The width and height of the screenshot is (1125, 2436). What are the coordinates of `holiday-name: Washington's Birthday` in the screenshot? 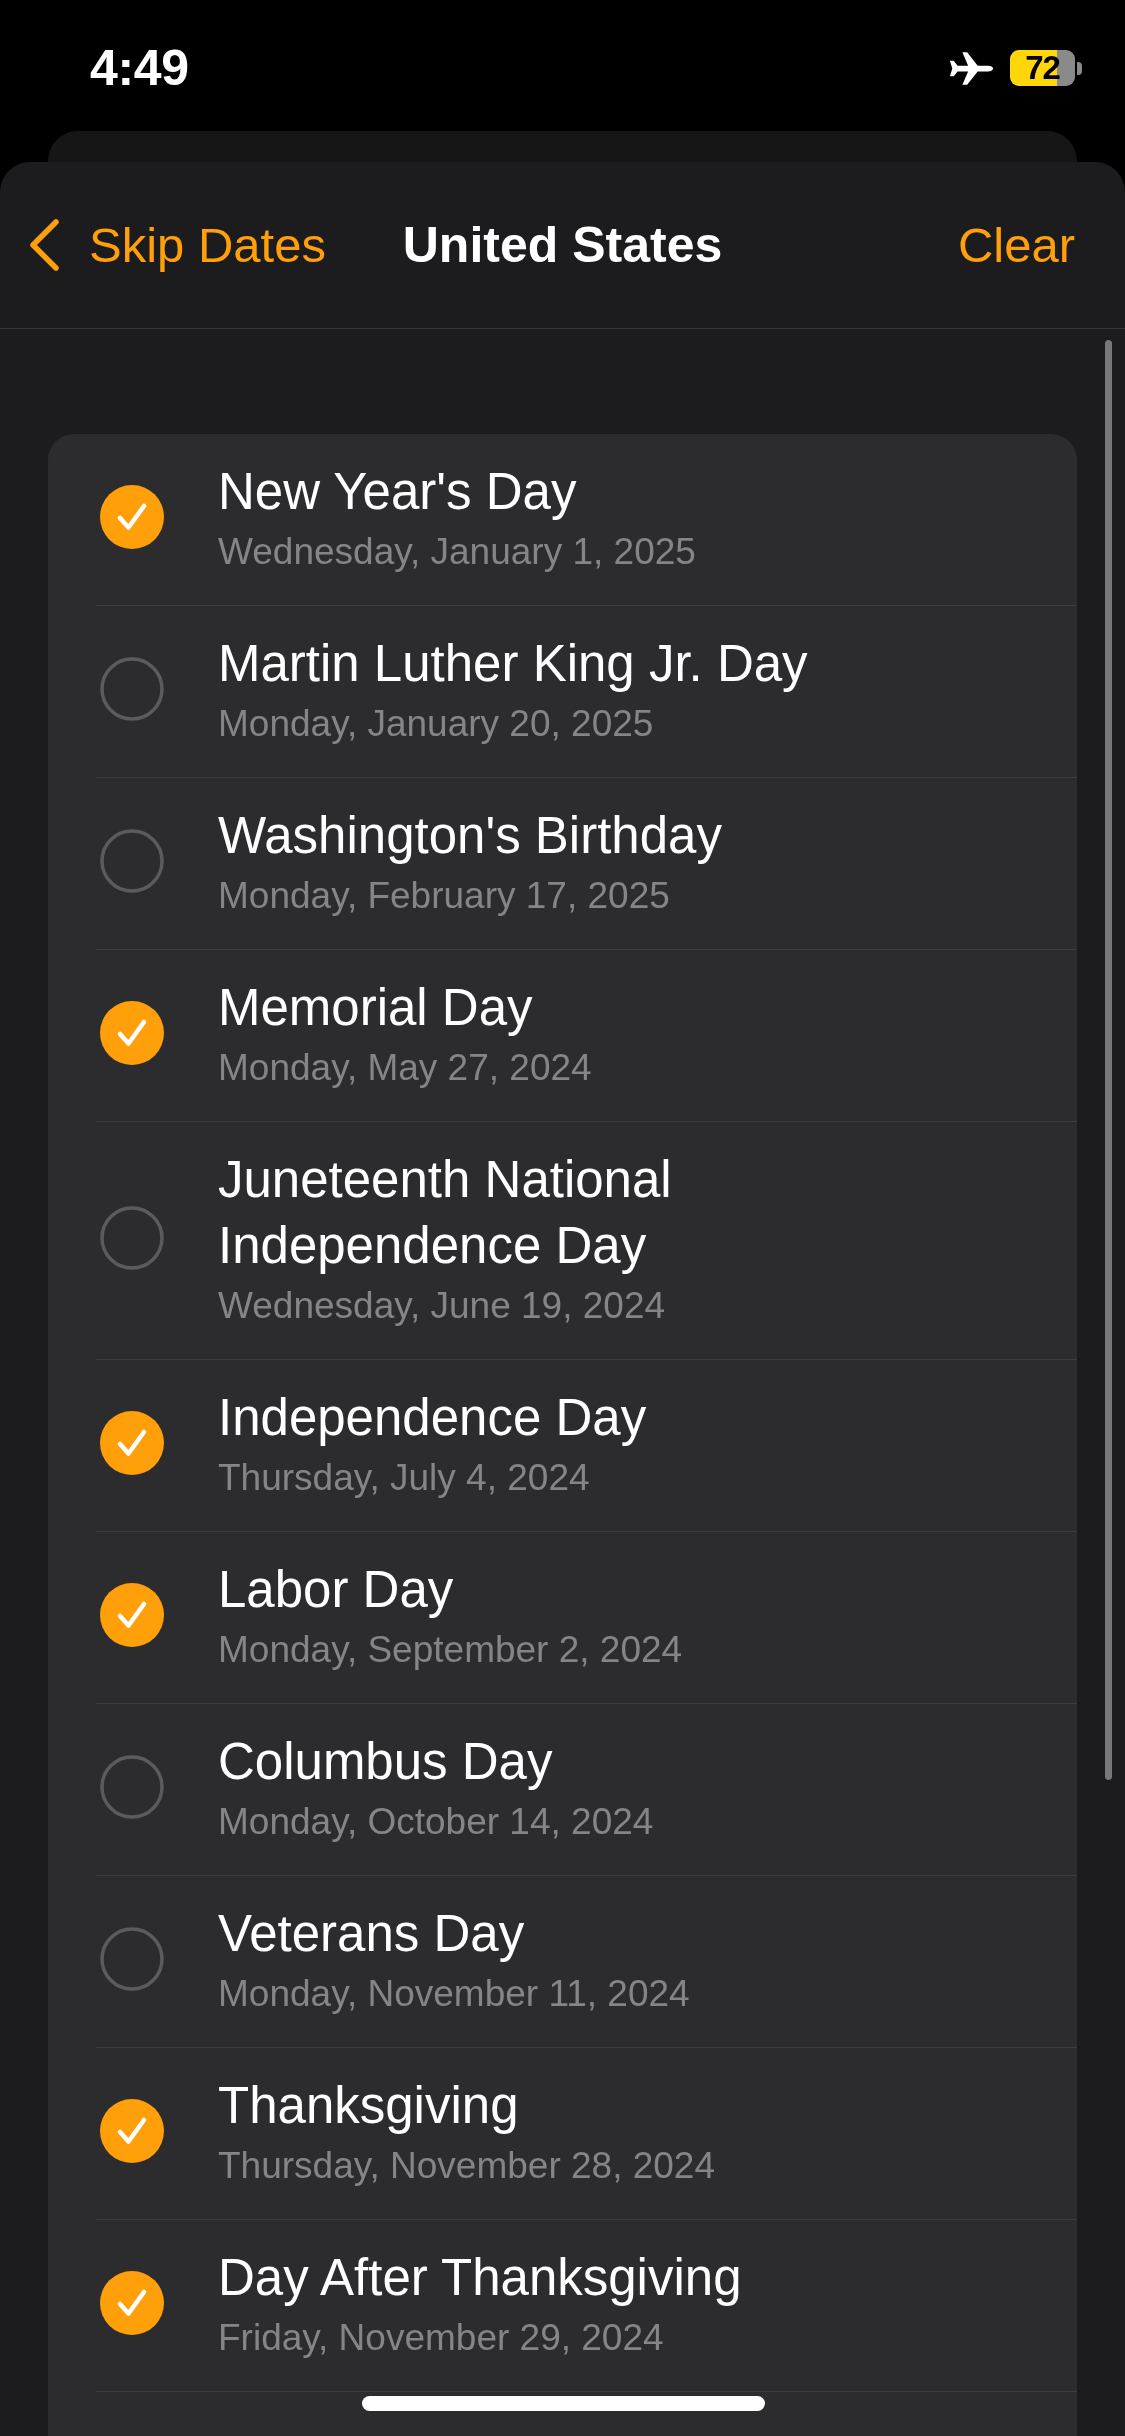 It's located at (470, 836).